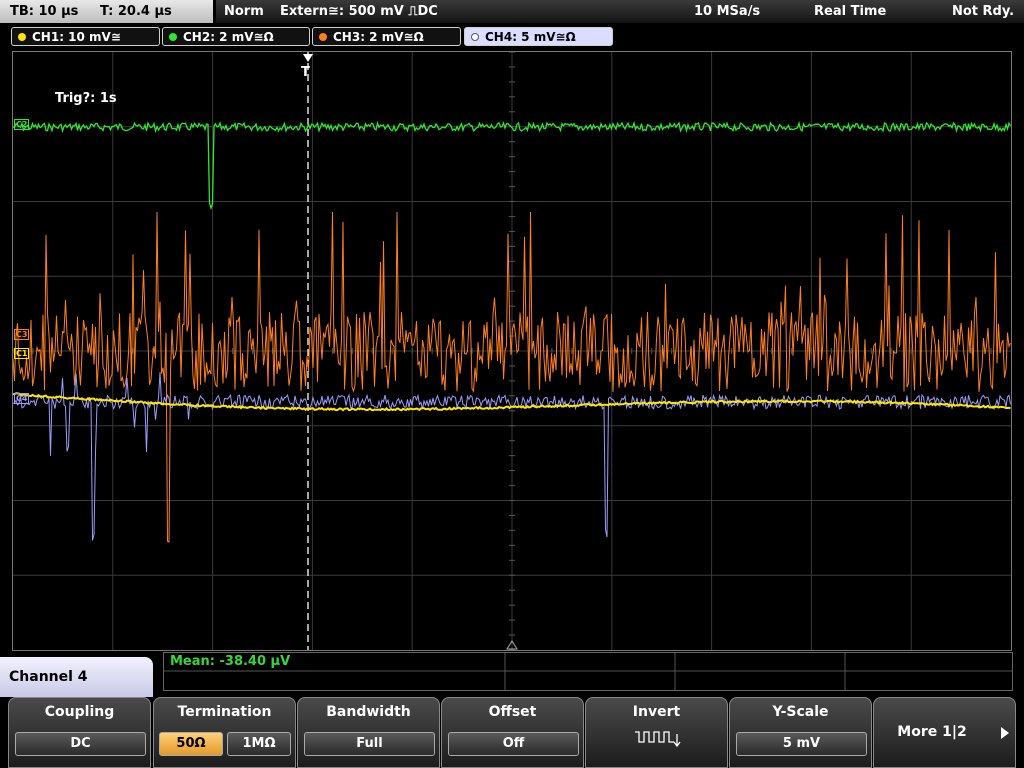 This screenshot has width=1024, height=768. What do you see at coordinates (512, 712) in the screenshot?
I see `offset-title: Offset` at bounding box center [512, 712].